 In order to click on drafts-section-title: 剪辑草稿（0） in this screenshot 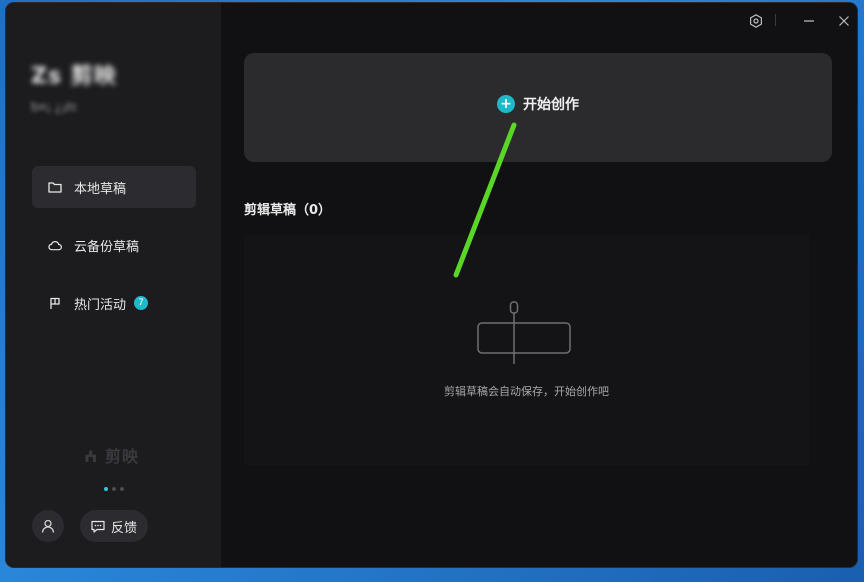, I will do `click(288, 210)`.